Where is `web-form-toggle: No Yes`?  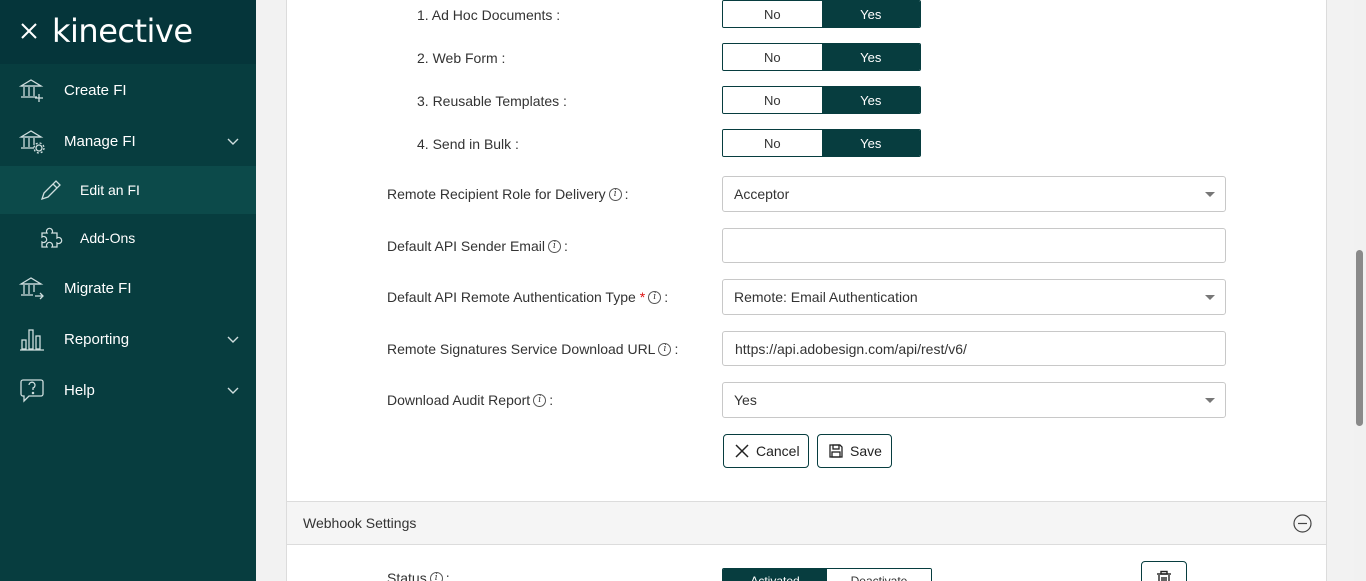 web-form-toggle: No Yes is located at coordinates (821, 57).